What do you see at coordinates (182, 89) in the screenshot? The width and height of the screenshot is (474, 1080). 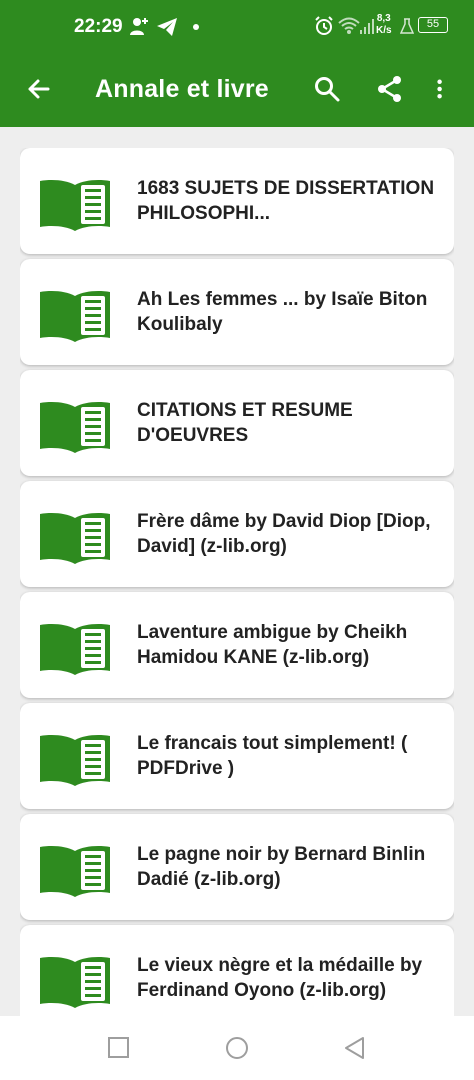 I see `page-title: Annale et livre` at bounding box center [182, 89].